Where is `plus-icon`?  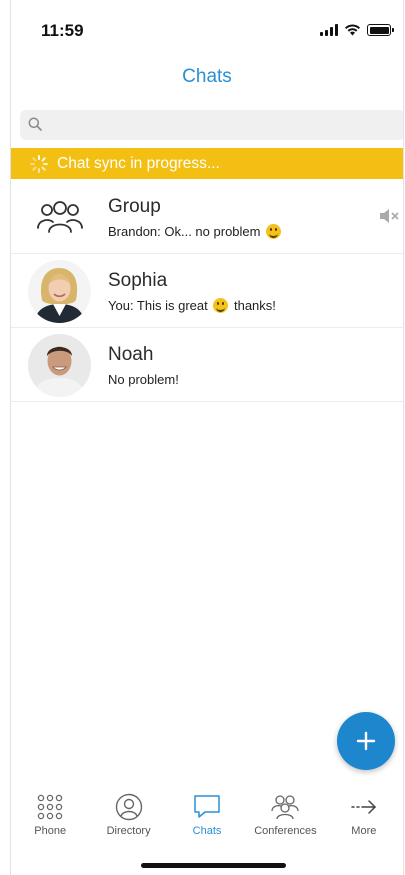
plus-icon is located at coordinates (366, 741).